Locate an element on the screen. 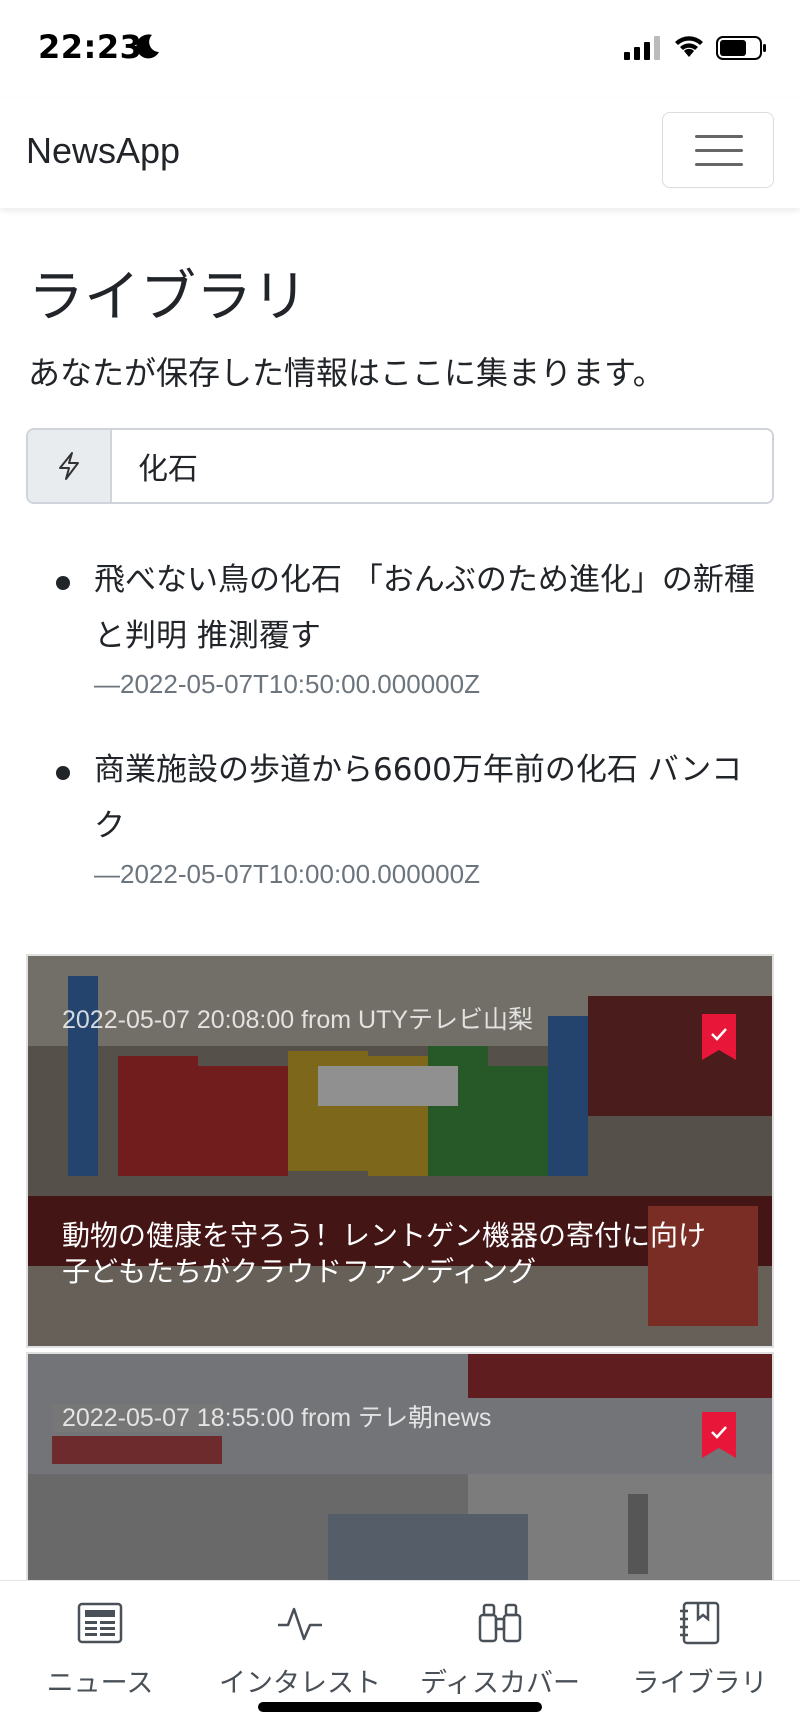 This screenshot has width=800, height=1732. search-addon is located at coordinates (70, 466).